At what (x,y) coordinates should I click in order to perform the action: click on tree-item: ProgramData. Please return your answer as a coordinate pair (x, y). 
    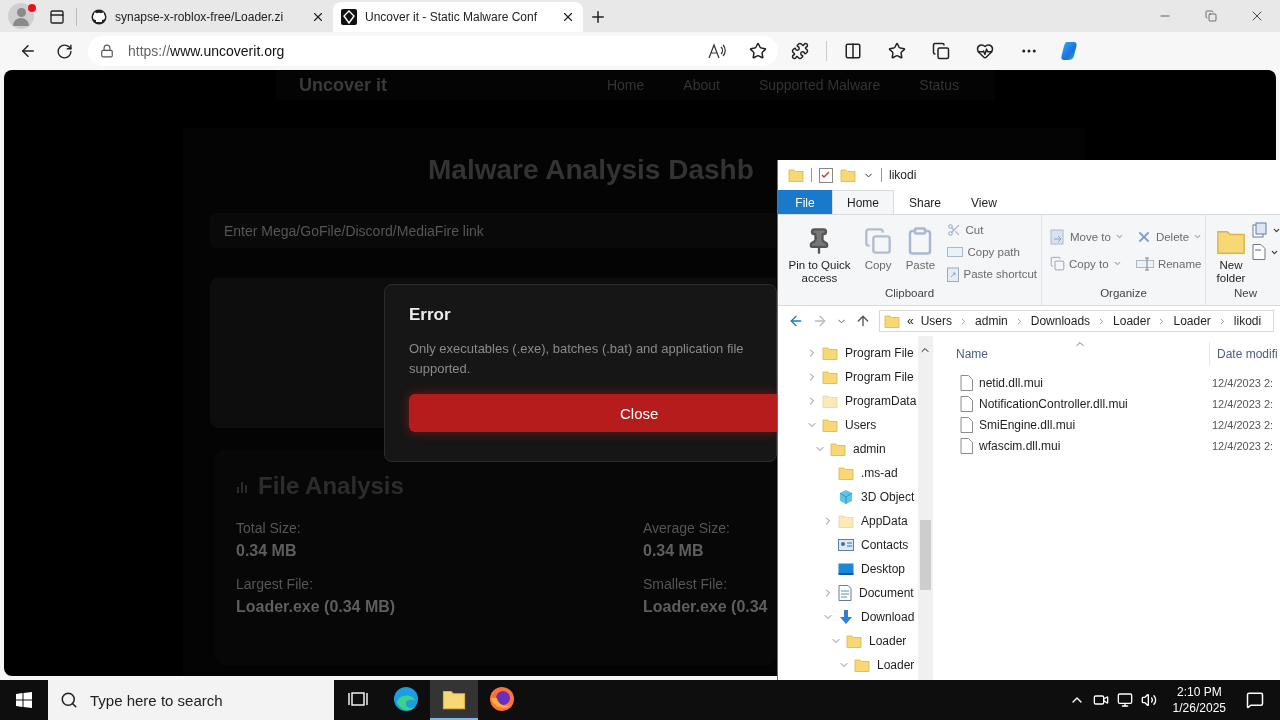
    Looking at the image, I should click on (848, 401).